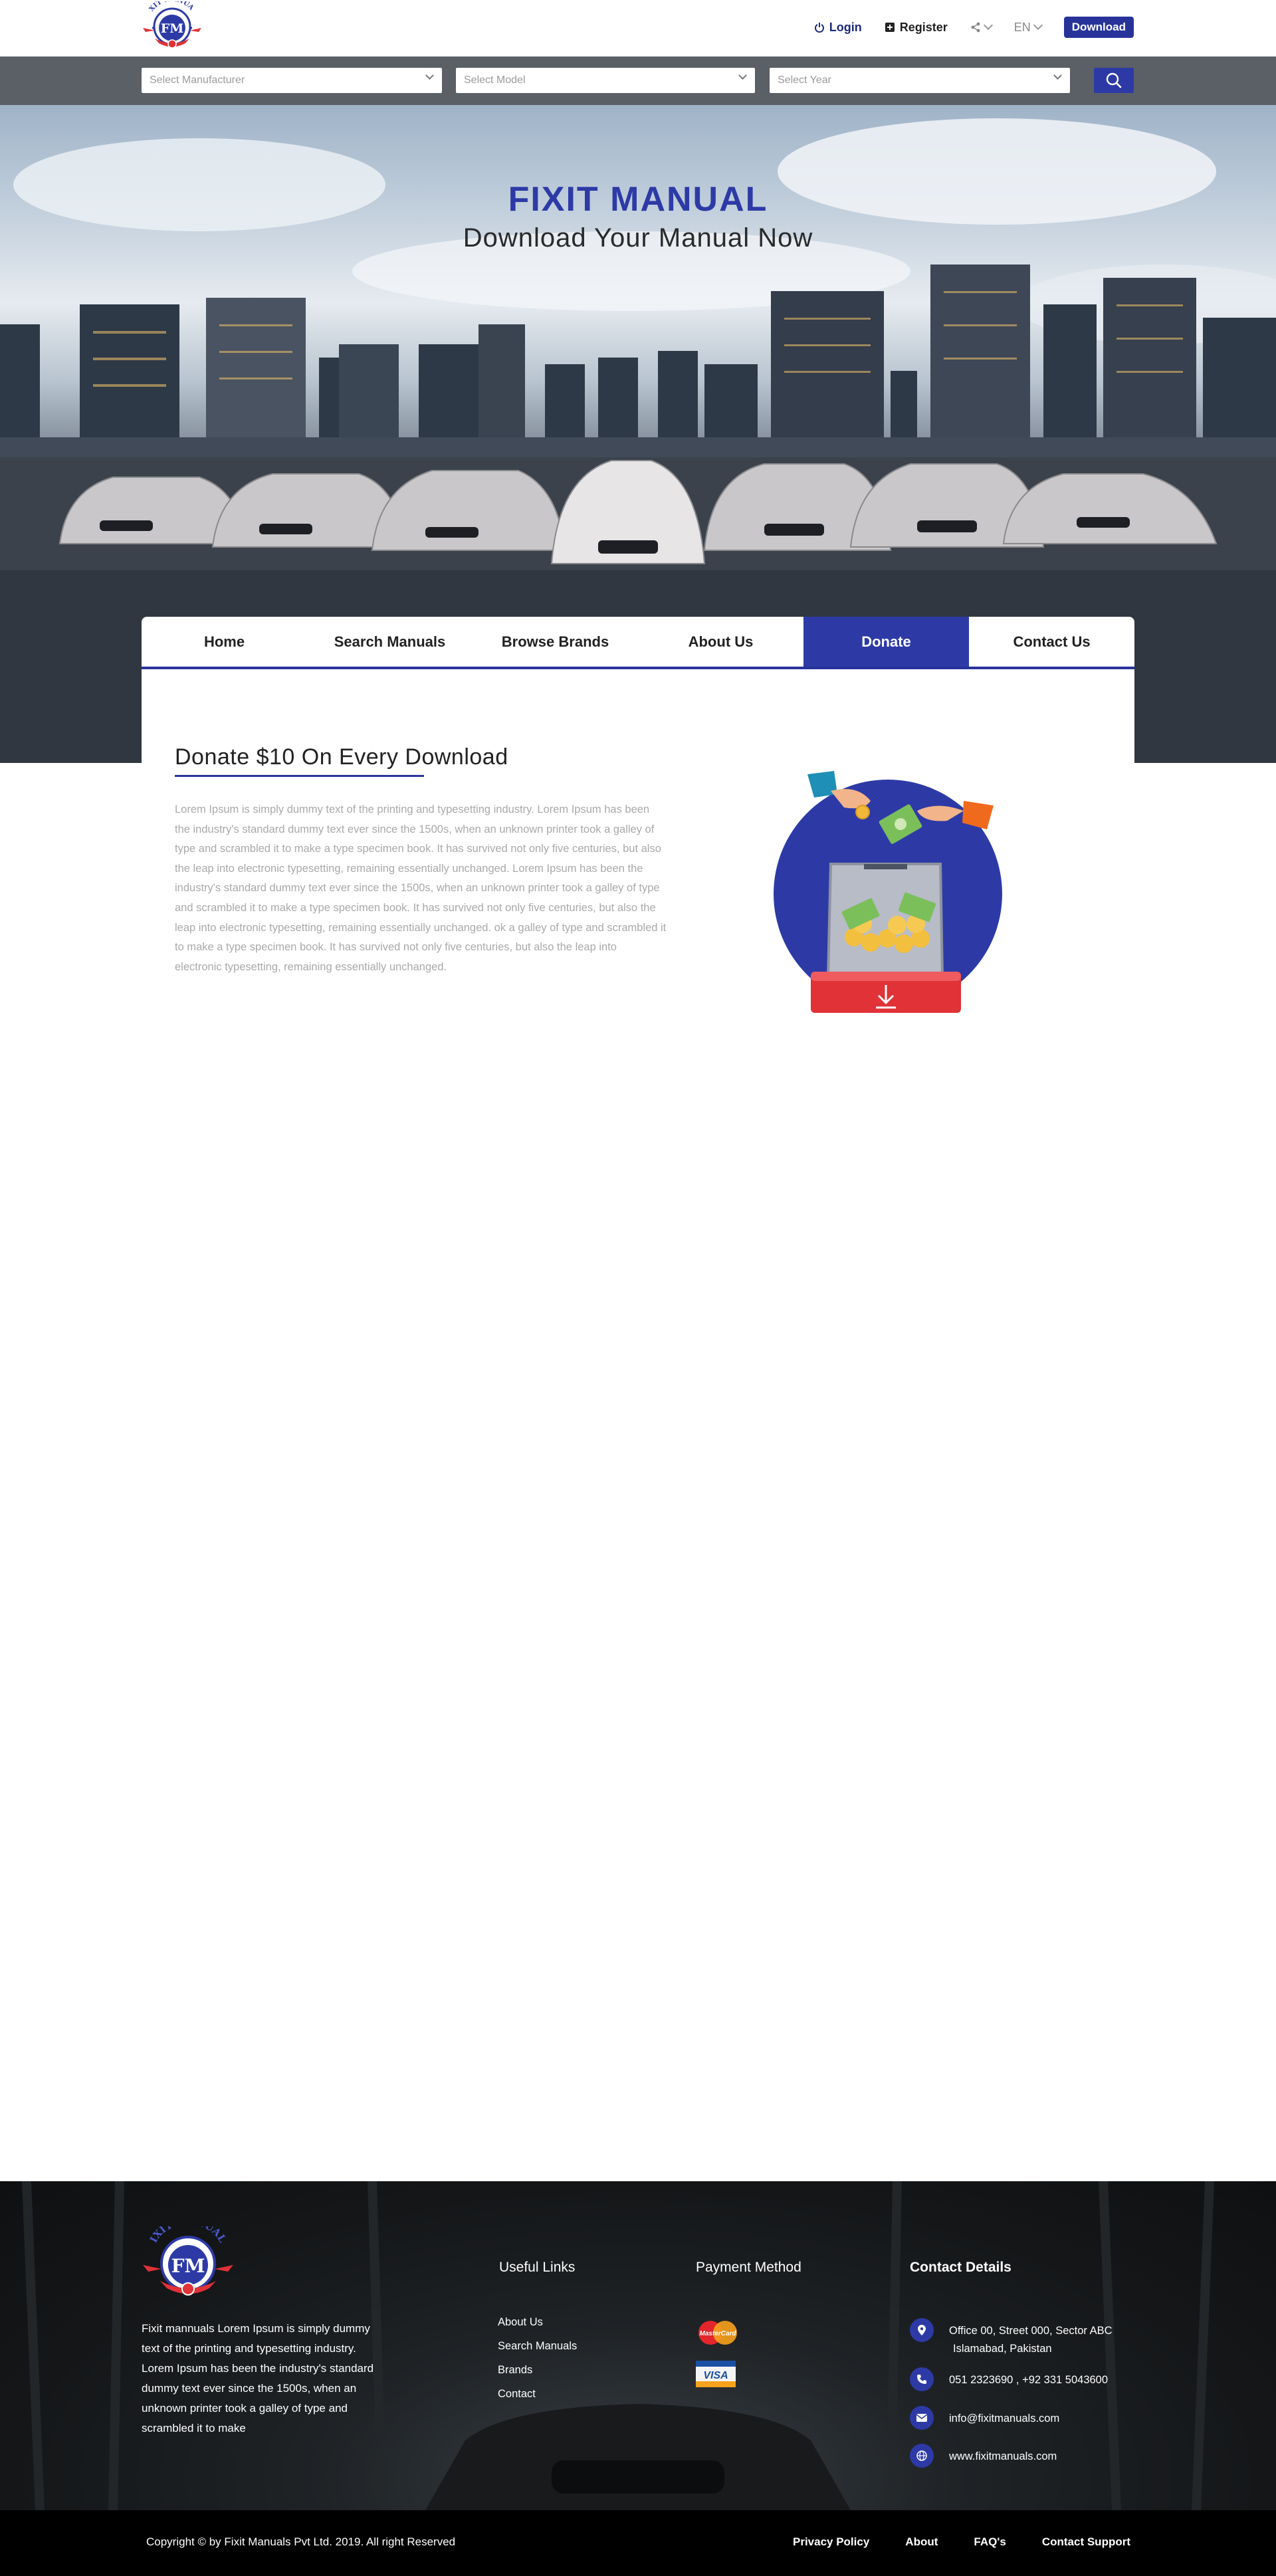 Image resolution: width=1276 pixels, height=2576 pixels. Describe the element at coordinates (923, 27) in the screenshot. I see `register-label: Register` at that location.